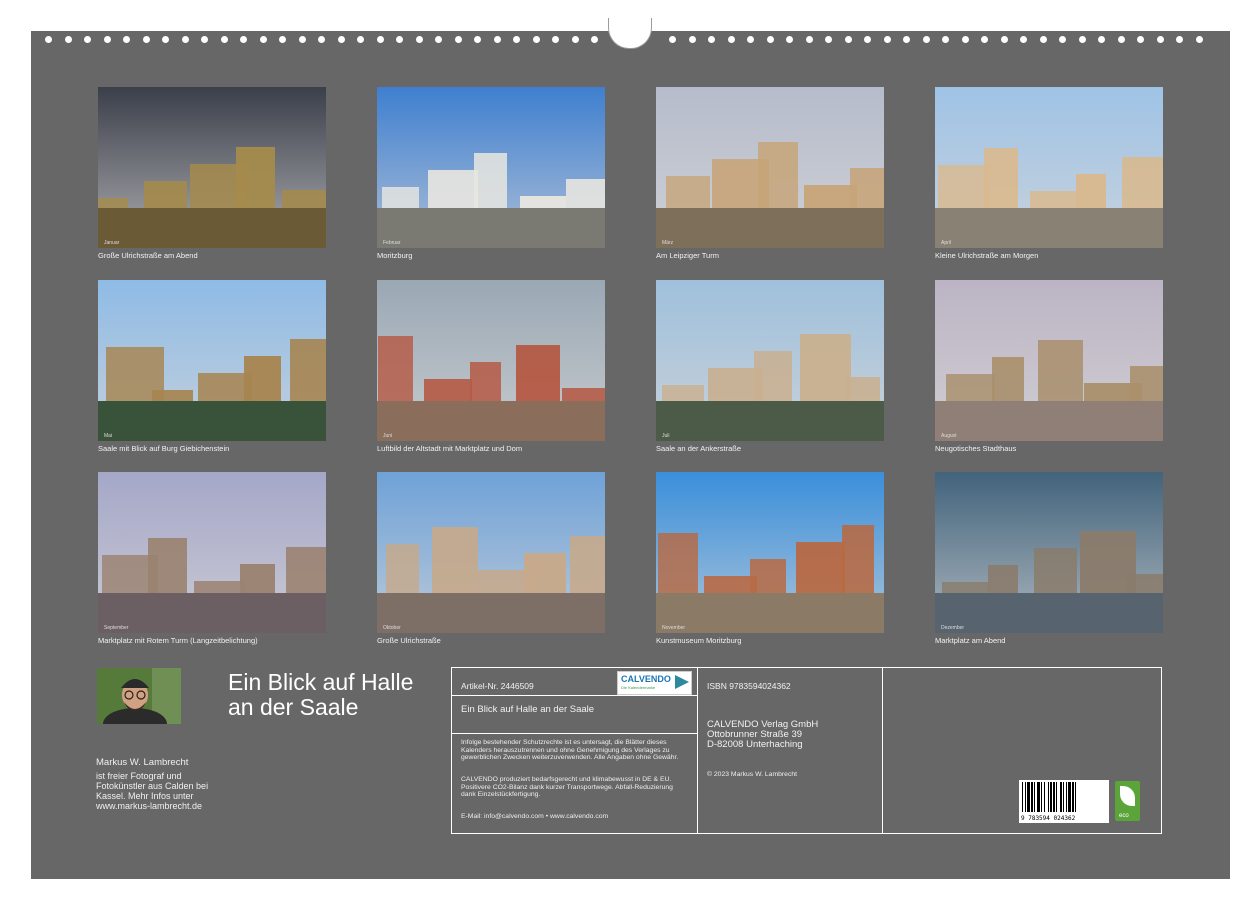 This screenshot has width=1260, height=908. I want to click on leaf-icon, so click(1127, 796).